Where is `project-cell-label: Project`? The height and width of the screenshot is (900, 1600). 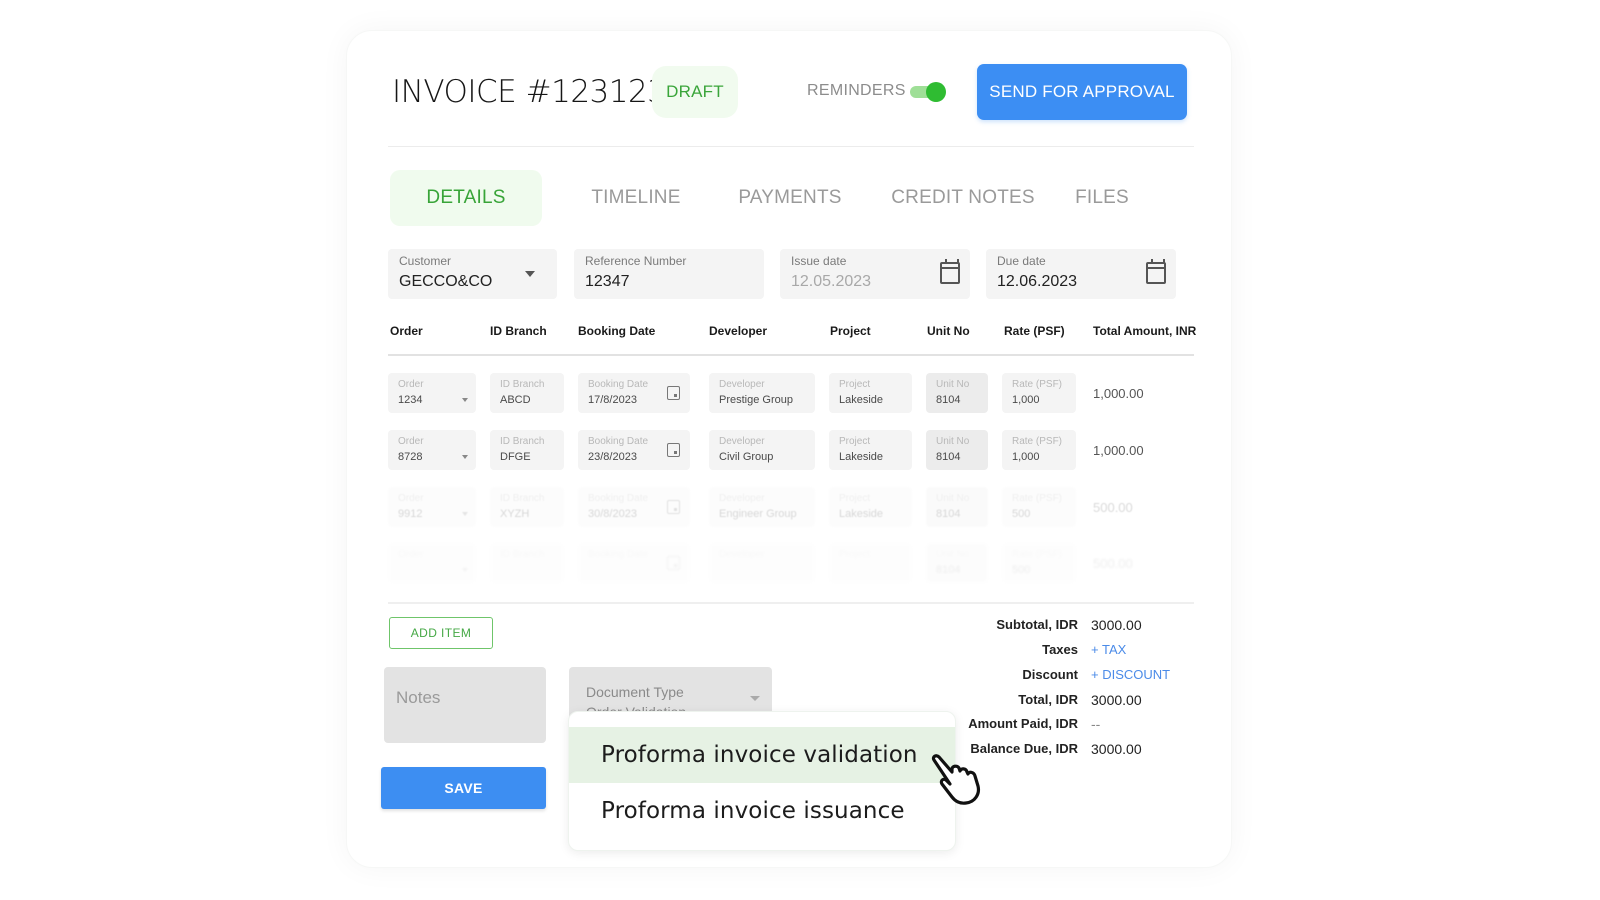 project-cell-label: Project is located at coordinates (855, 441).